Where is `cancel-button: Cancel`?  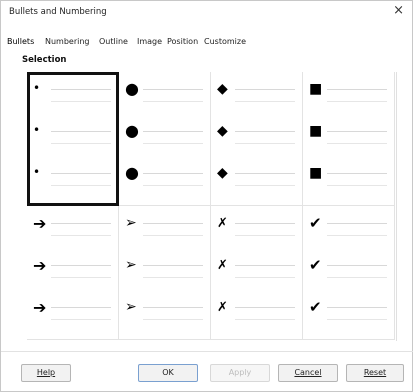 cancel-button: Cancel is located at coordinates (308, 373).